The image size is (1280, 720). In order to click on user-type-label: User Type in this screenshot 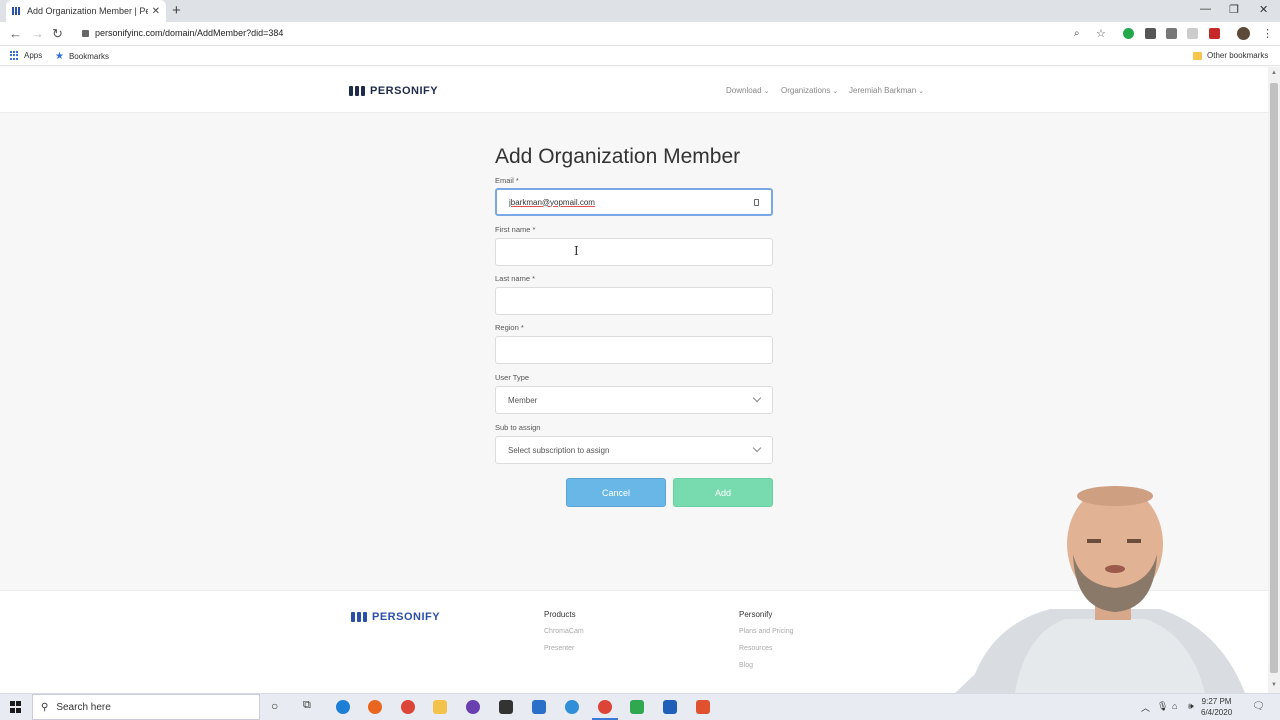, I will do `click(512, 377)`.